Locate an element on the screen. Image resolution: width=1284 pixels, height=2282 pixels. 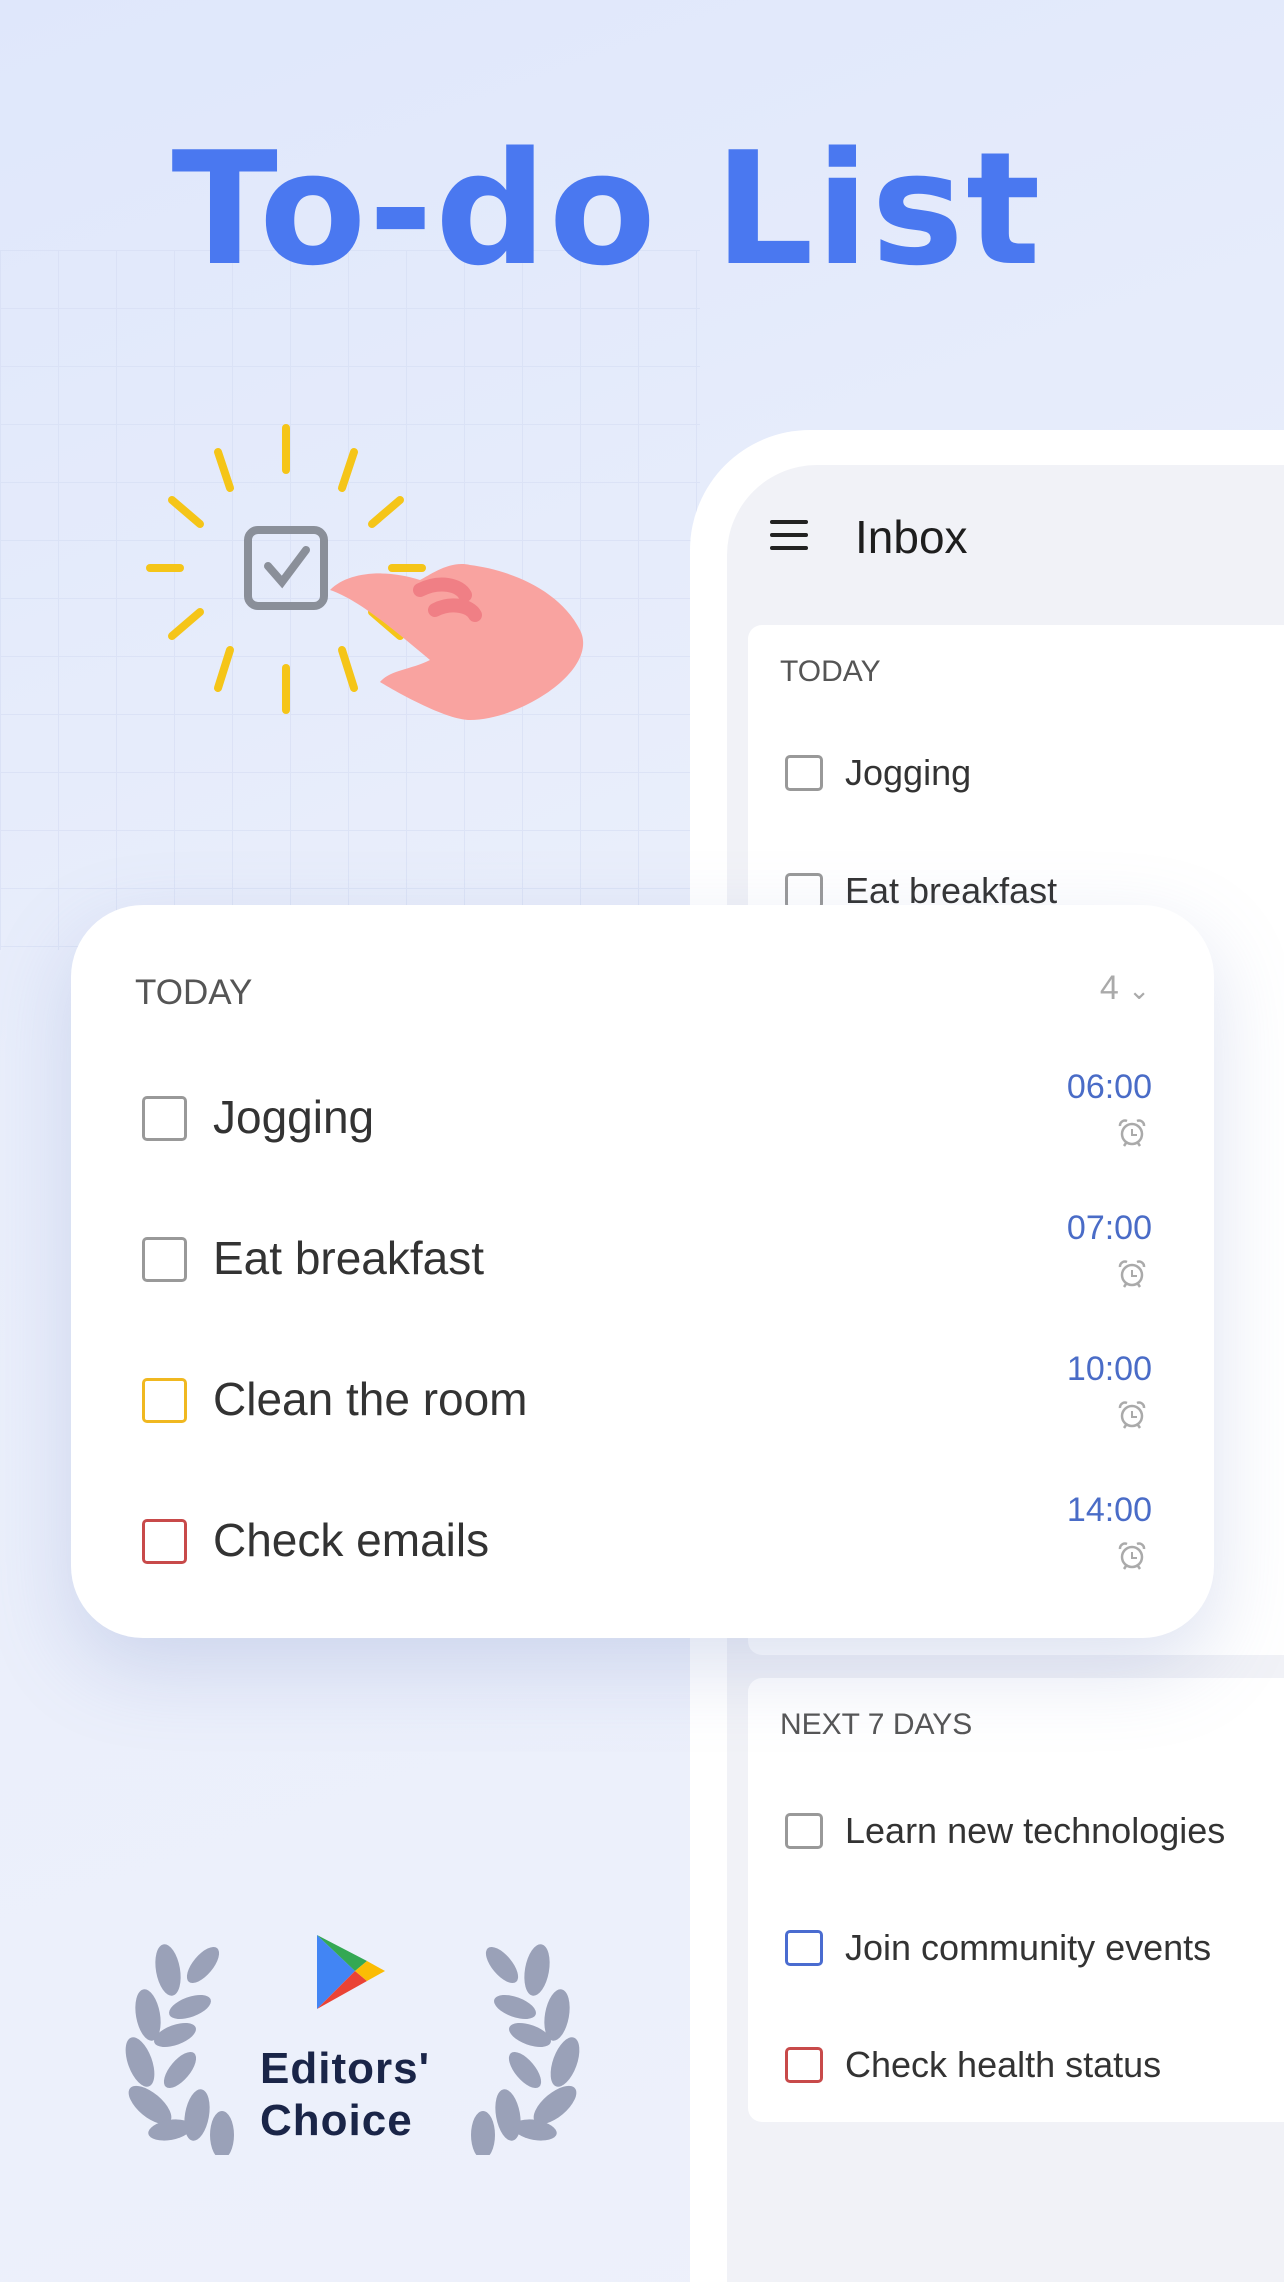
task-row: Check emails 14:00 is located at coordinates (647, 1541).